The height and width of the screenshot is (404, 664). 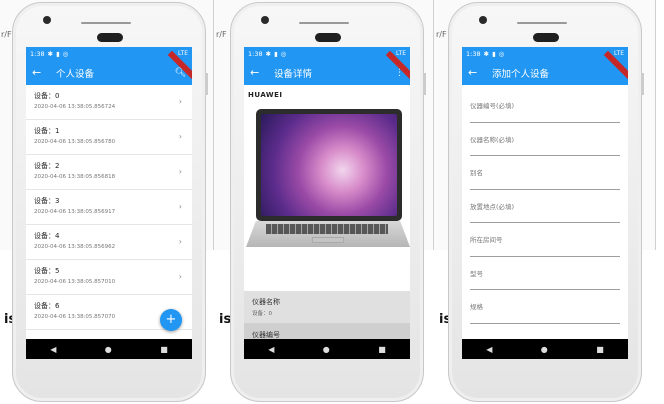 I want to click on brand-logo: HUAWEI, so click(x=265, y=95).